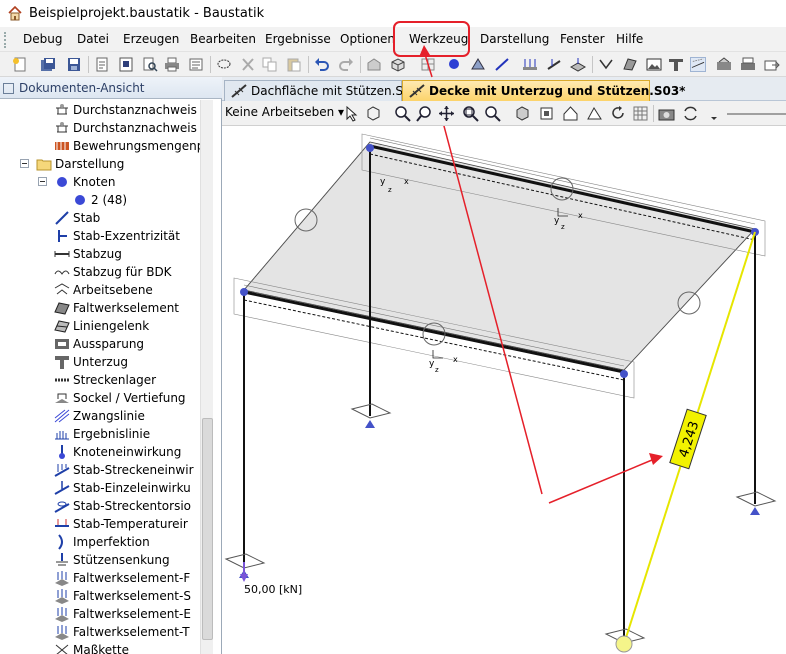  I want to click on tree-item: Stab-Streckeneinwir, so click(100, 470).